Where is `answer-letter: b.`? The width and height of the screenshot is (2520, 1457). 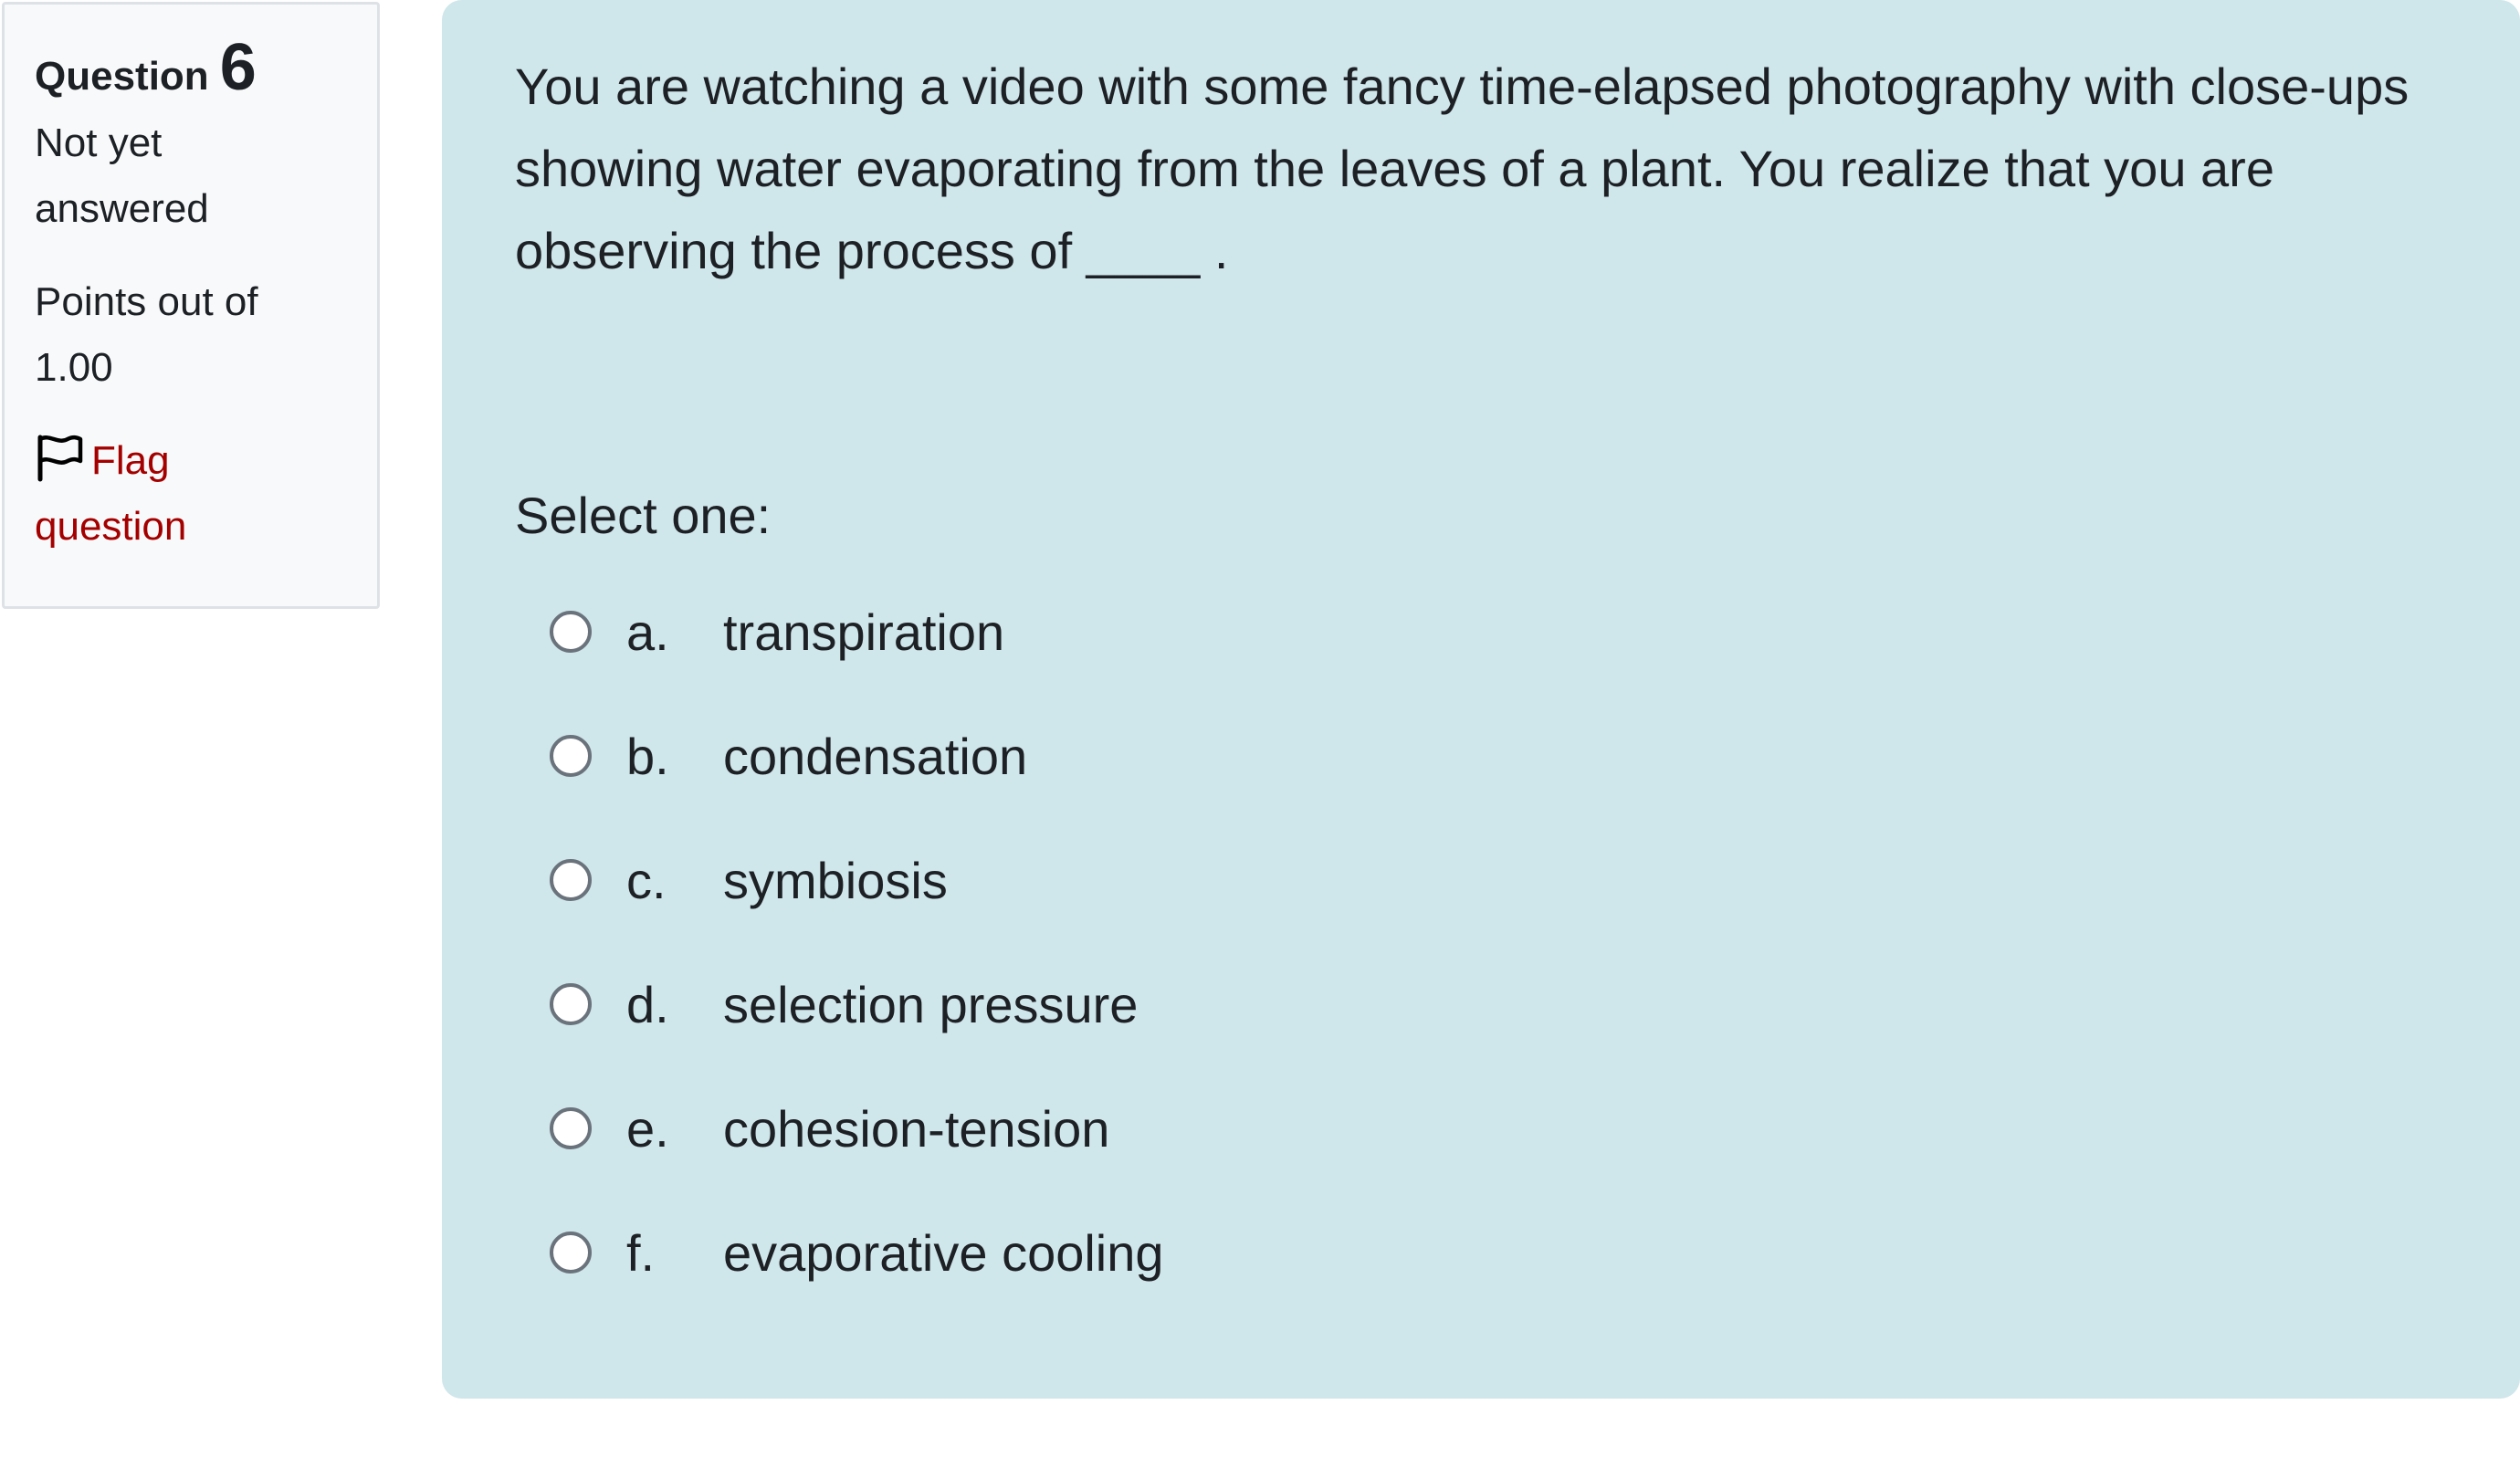 answer-letter: b. is located at coordinates (647, 756).